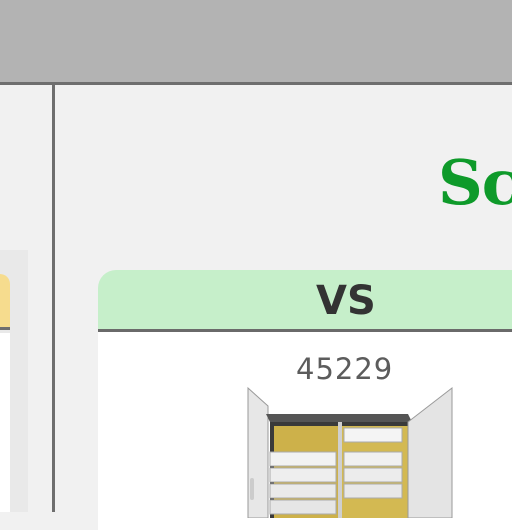  I want to click on product-card-heading: VS, so click(346, 301).